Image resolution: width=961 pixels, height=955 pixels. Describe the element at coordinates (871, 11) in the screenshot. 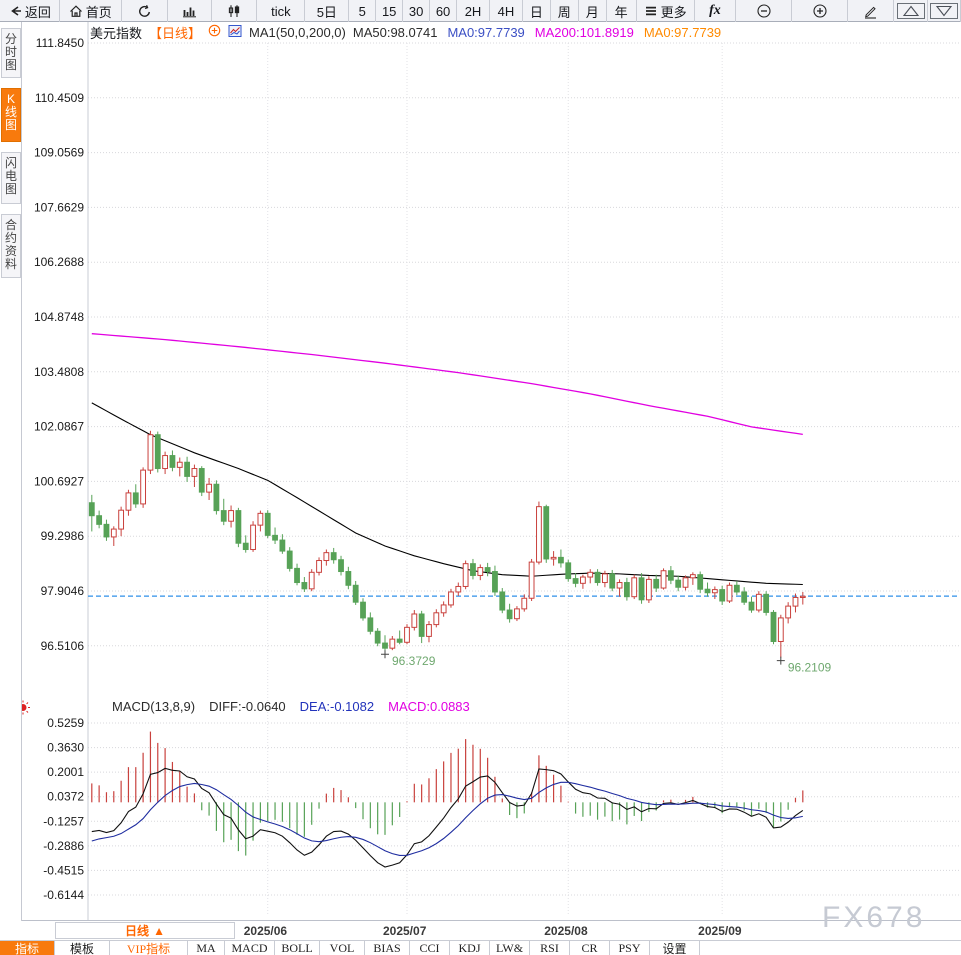

I see `toolbar-button-draw` at that location.